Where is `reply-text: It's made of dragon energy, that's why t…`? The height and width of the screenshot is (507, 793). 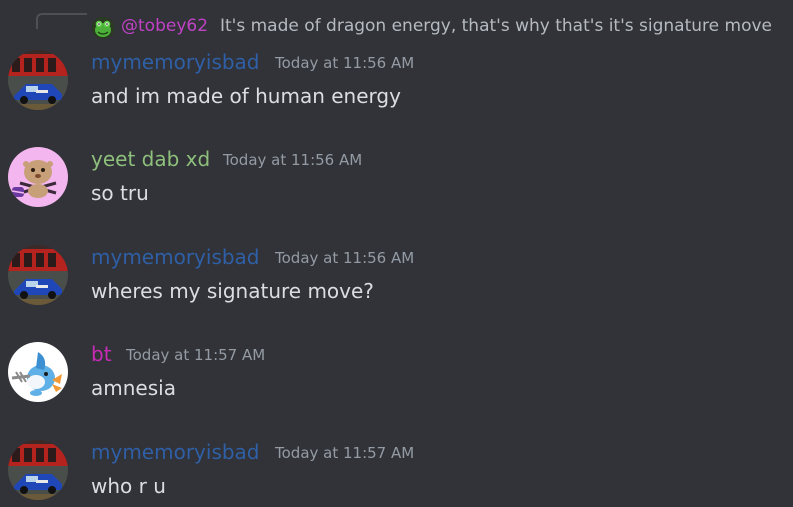
reply-text: It's made of dragon energy, that's why t… is located at coordinates (496, 26).